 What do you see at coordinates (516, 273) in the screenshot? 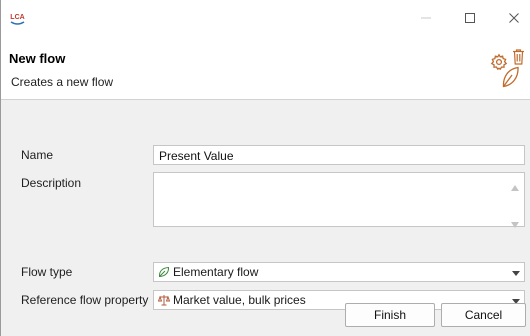
I see `chevron-down-icon` at bounding box center [516, 273].